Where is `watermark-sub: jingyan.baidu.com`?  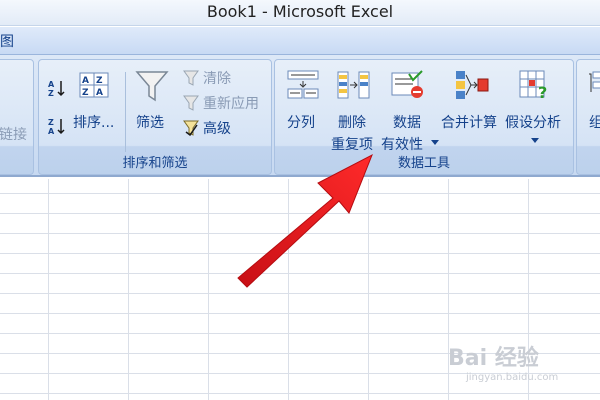 watermark-sub: jingyan.baidu.com is located at coordinates (512, 377).